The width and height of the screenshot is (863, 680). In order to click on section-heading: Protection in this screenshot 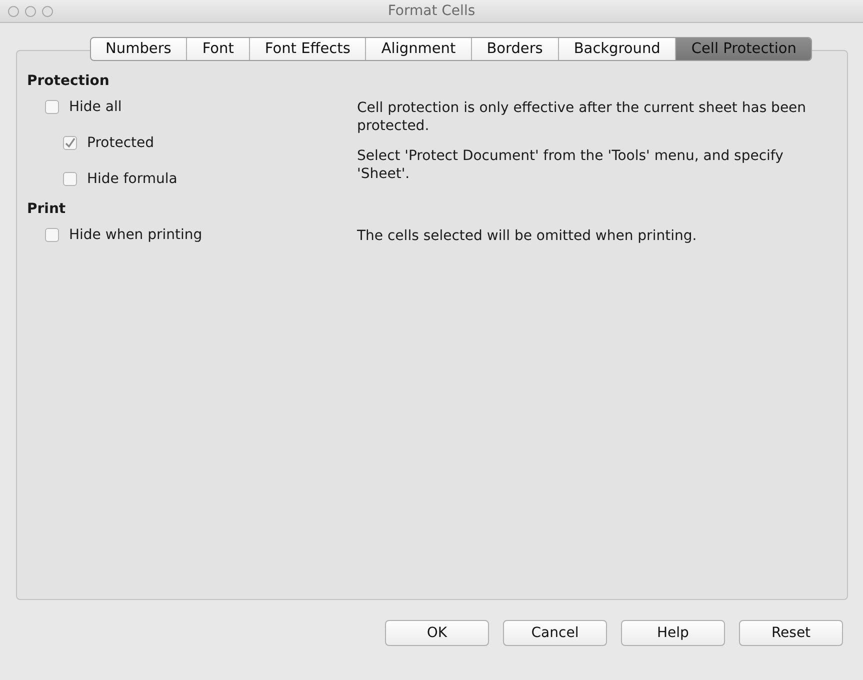, I will do `click(68, 81)`.